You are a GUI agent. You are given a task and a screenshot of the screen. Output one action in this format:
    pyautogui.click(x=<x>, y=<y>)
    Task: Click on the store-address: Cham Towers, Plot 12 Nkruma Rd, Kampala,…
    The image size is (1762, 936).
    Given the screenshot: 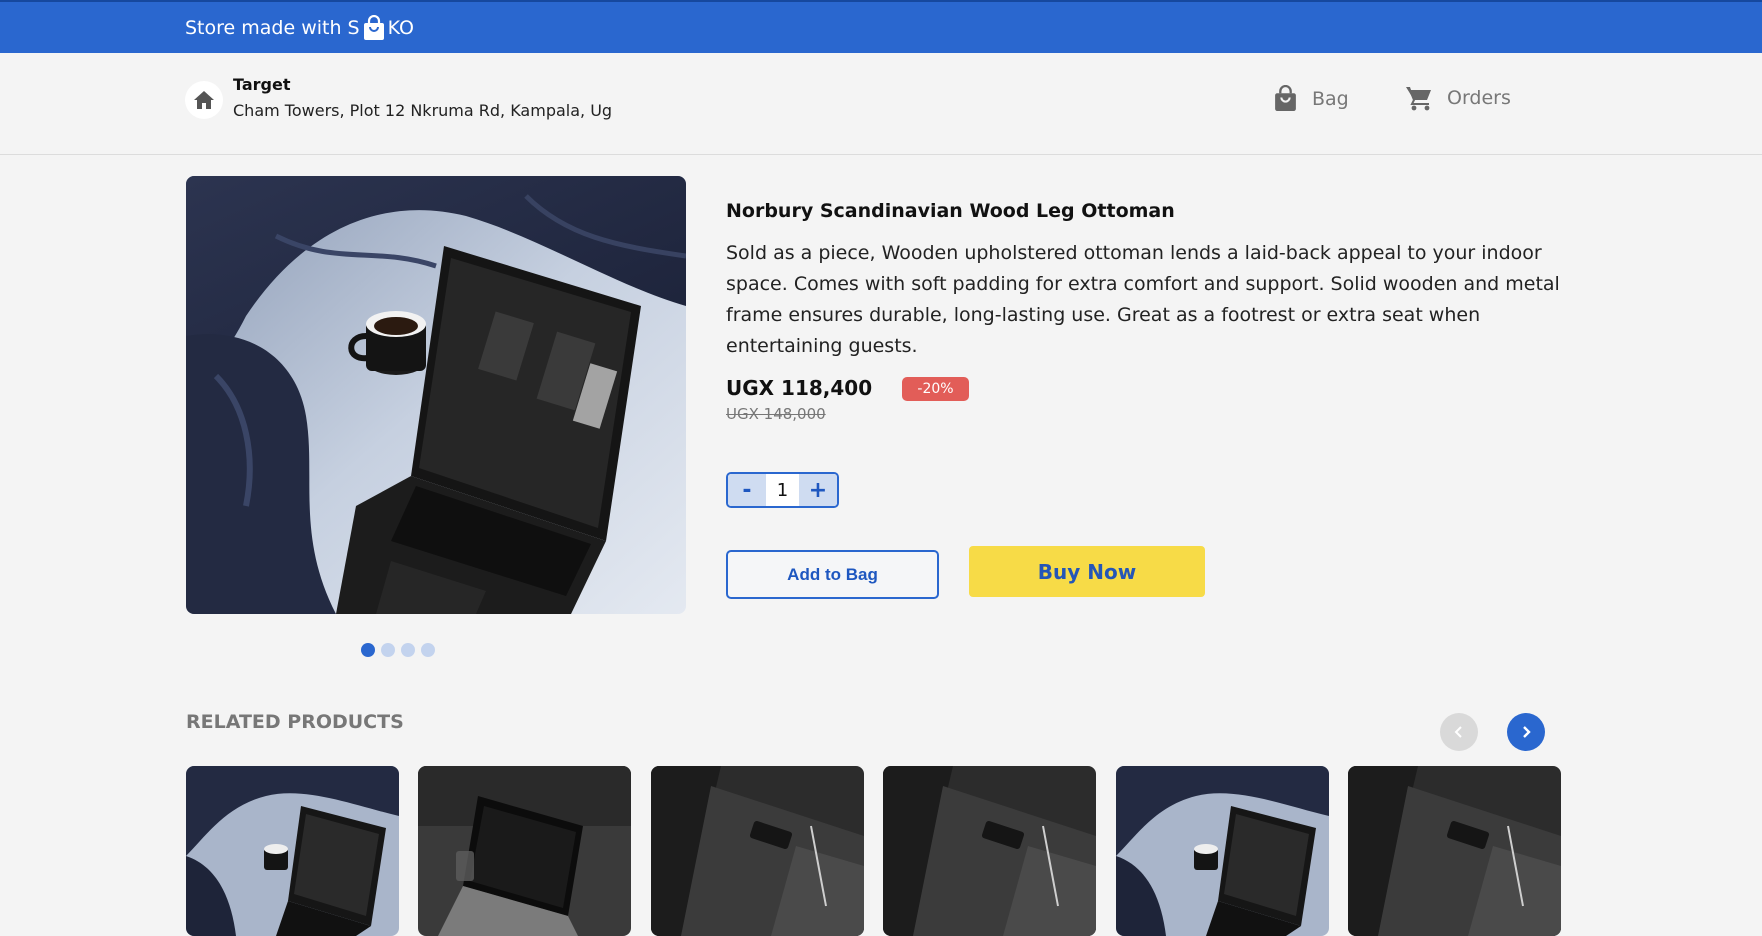 What is the action you would take?
    pyautogui.click(x=423, y=110)
    